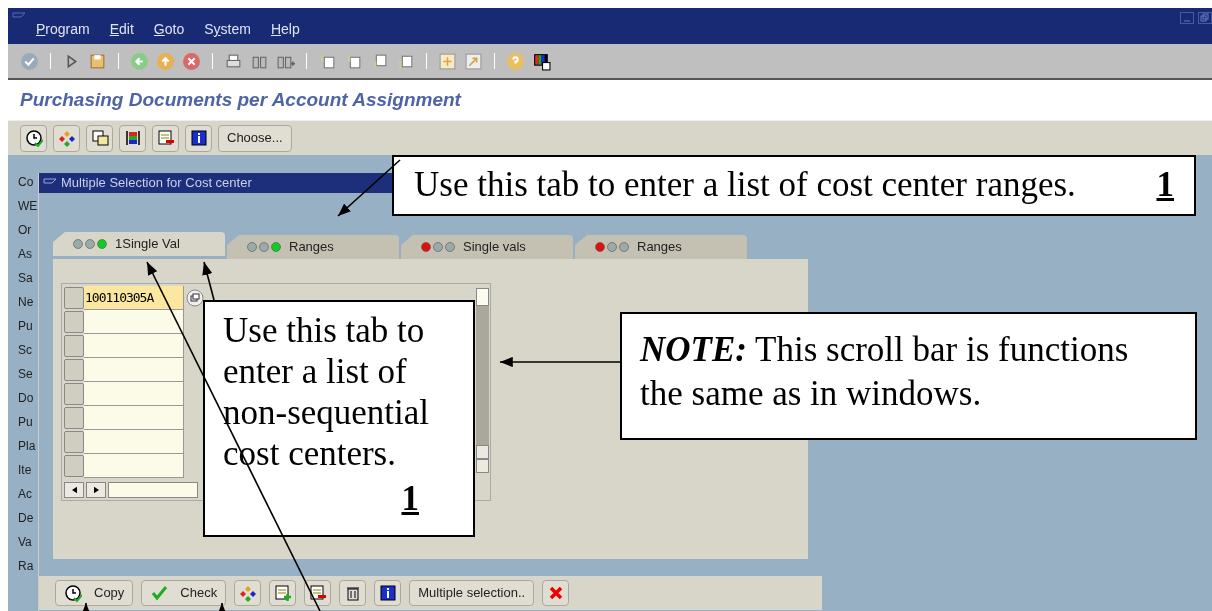  Describe the element at coordinates (515, 61) in the screenshot. I see `help-icon` at that location.